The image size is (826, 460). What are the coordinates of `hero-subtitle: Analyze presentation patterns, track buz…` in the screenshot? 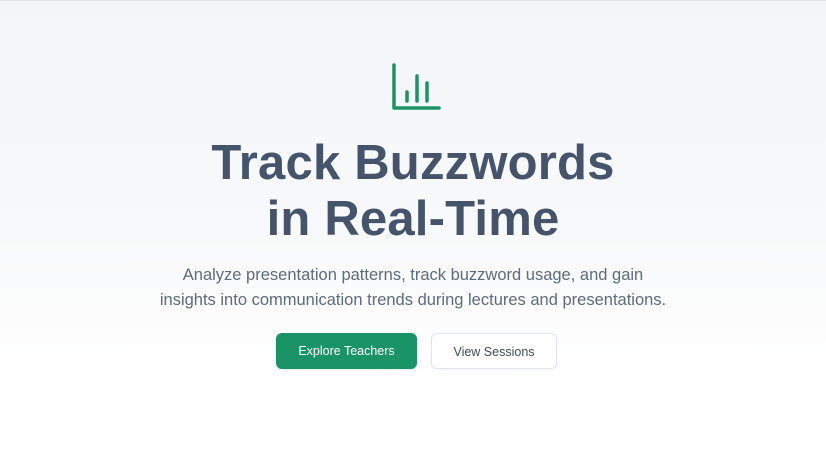 It's located at (413, 288).